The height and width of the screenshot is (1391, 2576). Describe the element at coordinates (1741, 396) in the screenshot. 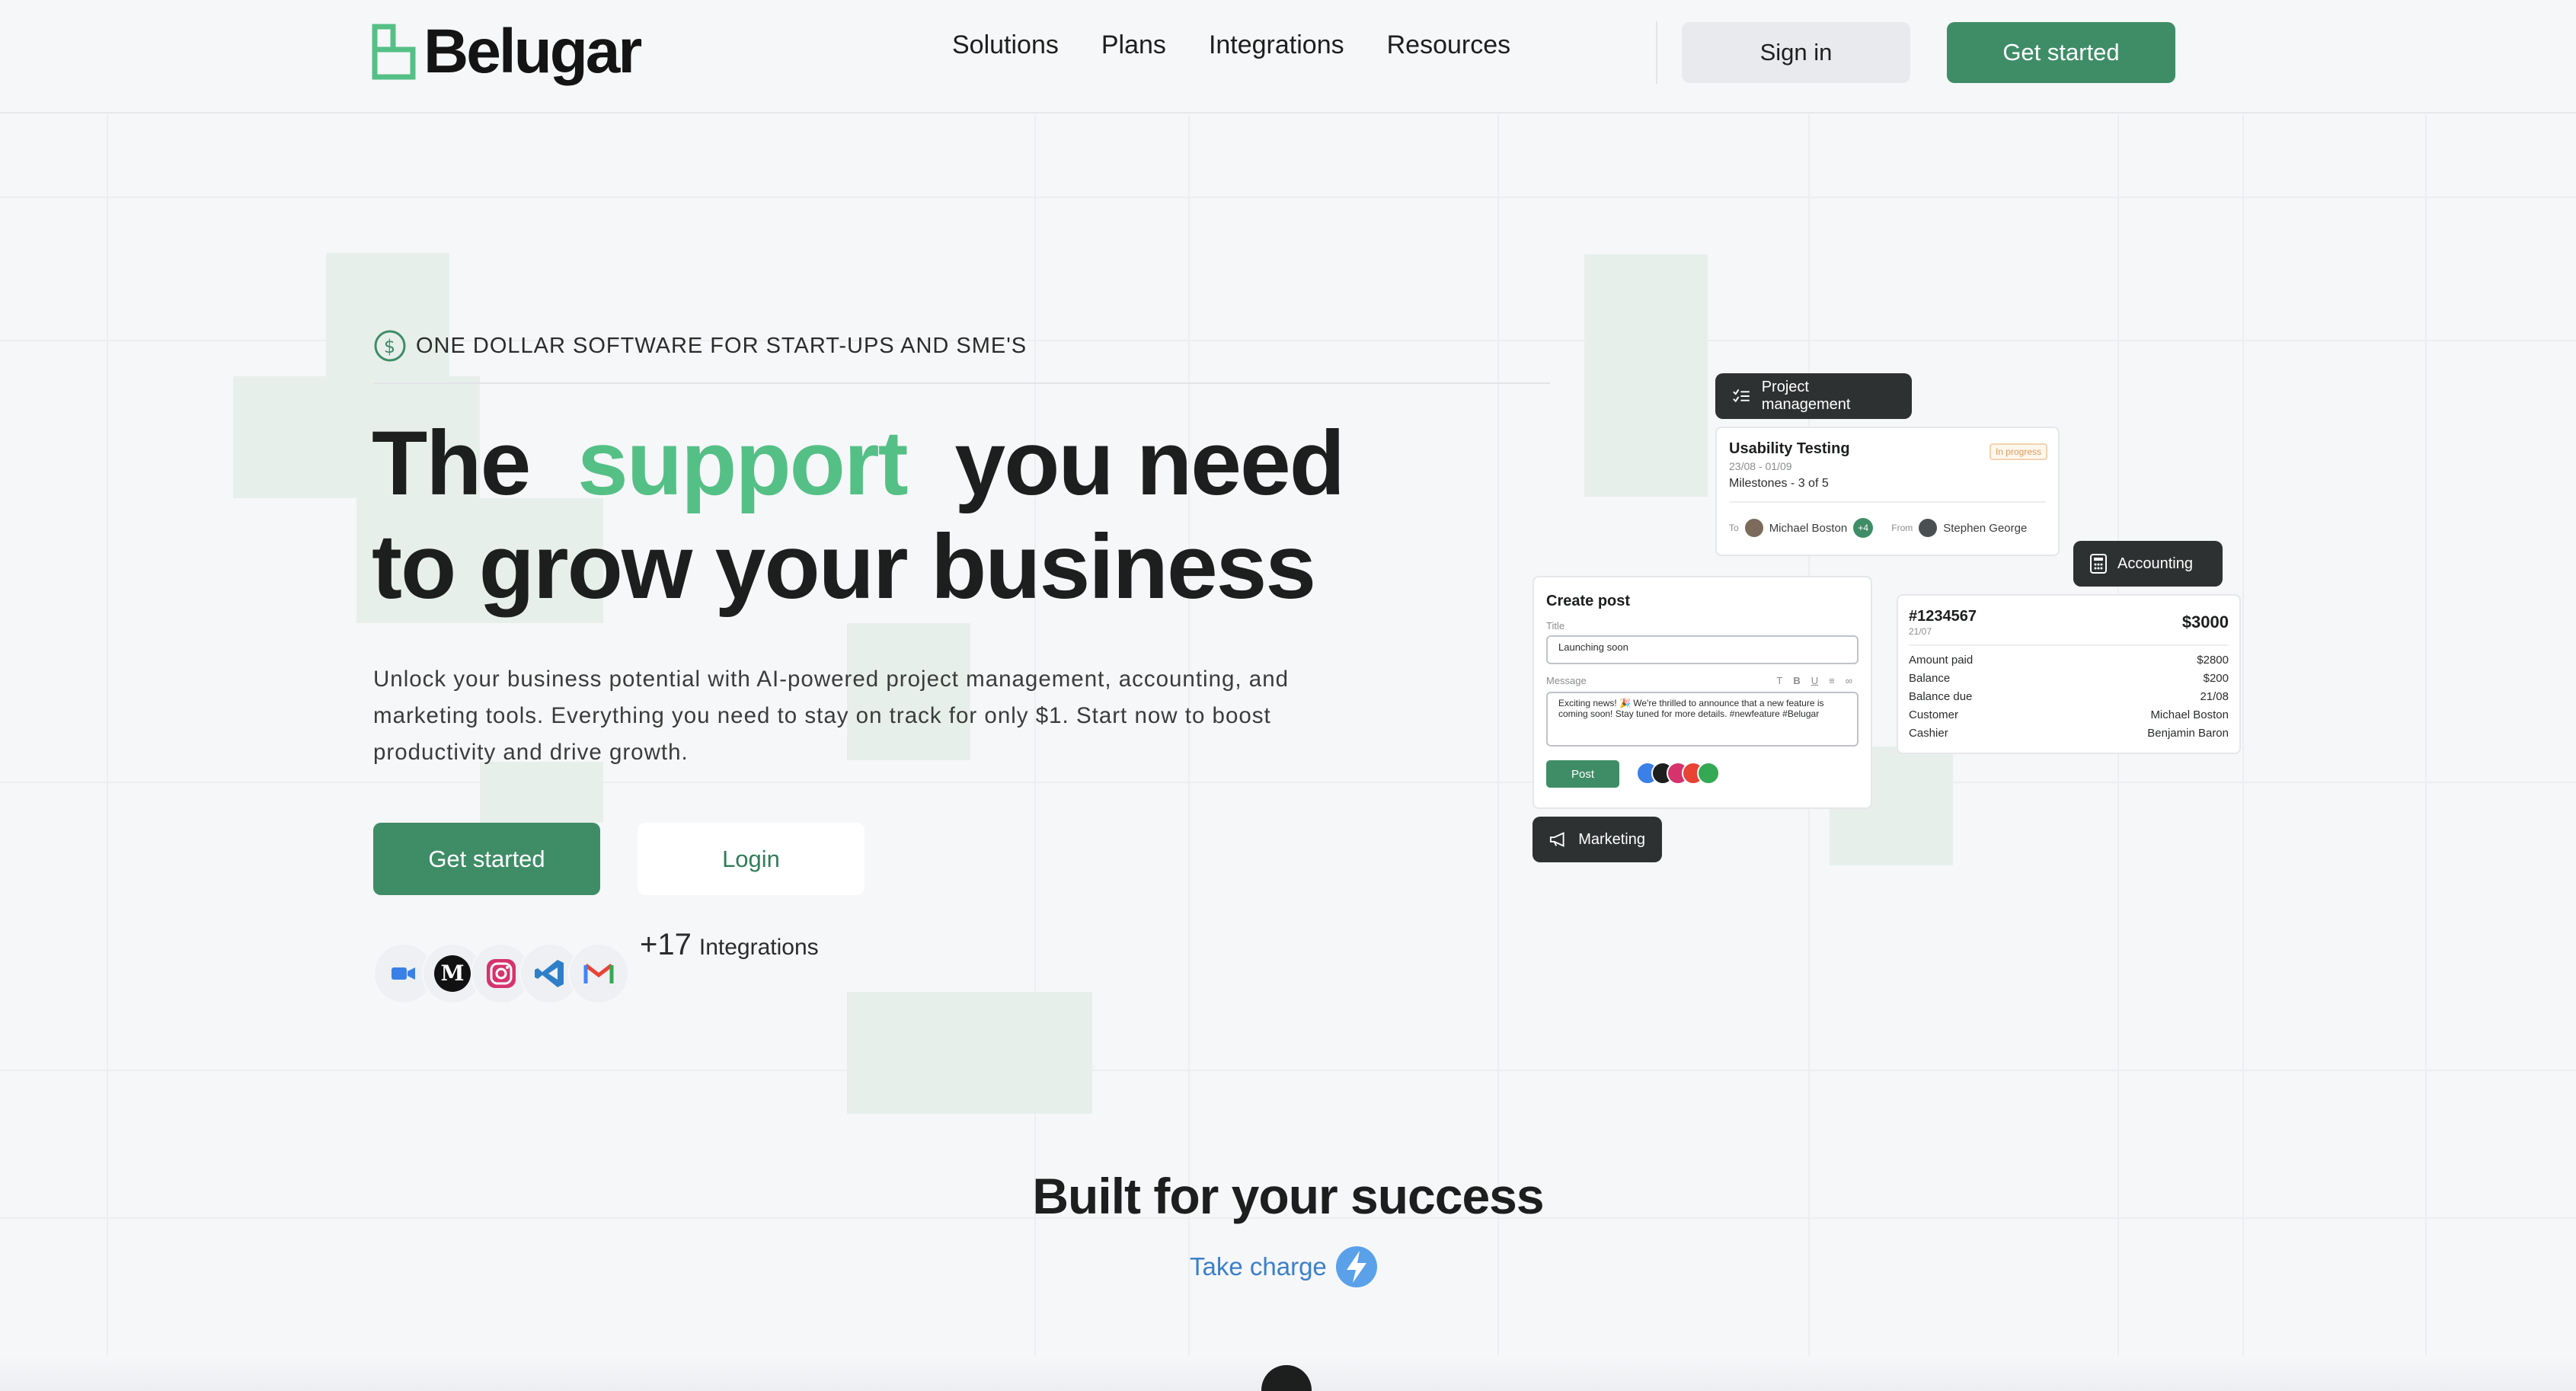

I see `checklist-icon` at that location.